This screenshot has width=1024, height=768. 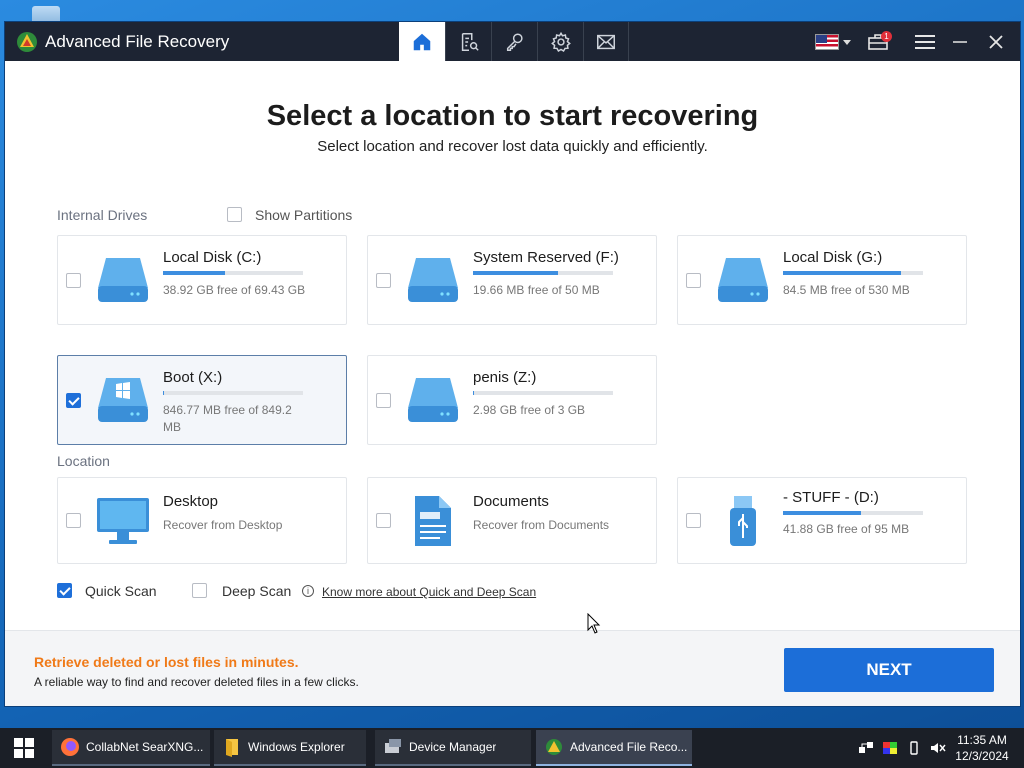 What do you see at coordinates (512, 520) in the screenshot?
I see `location-card-documents: Documents Recover from Documents` at bounding box center [512, 520].